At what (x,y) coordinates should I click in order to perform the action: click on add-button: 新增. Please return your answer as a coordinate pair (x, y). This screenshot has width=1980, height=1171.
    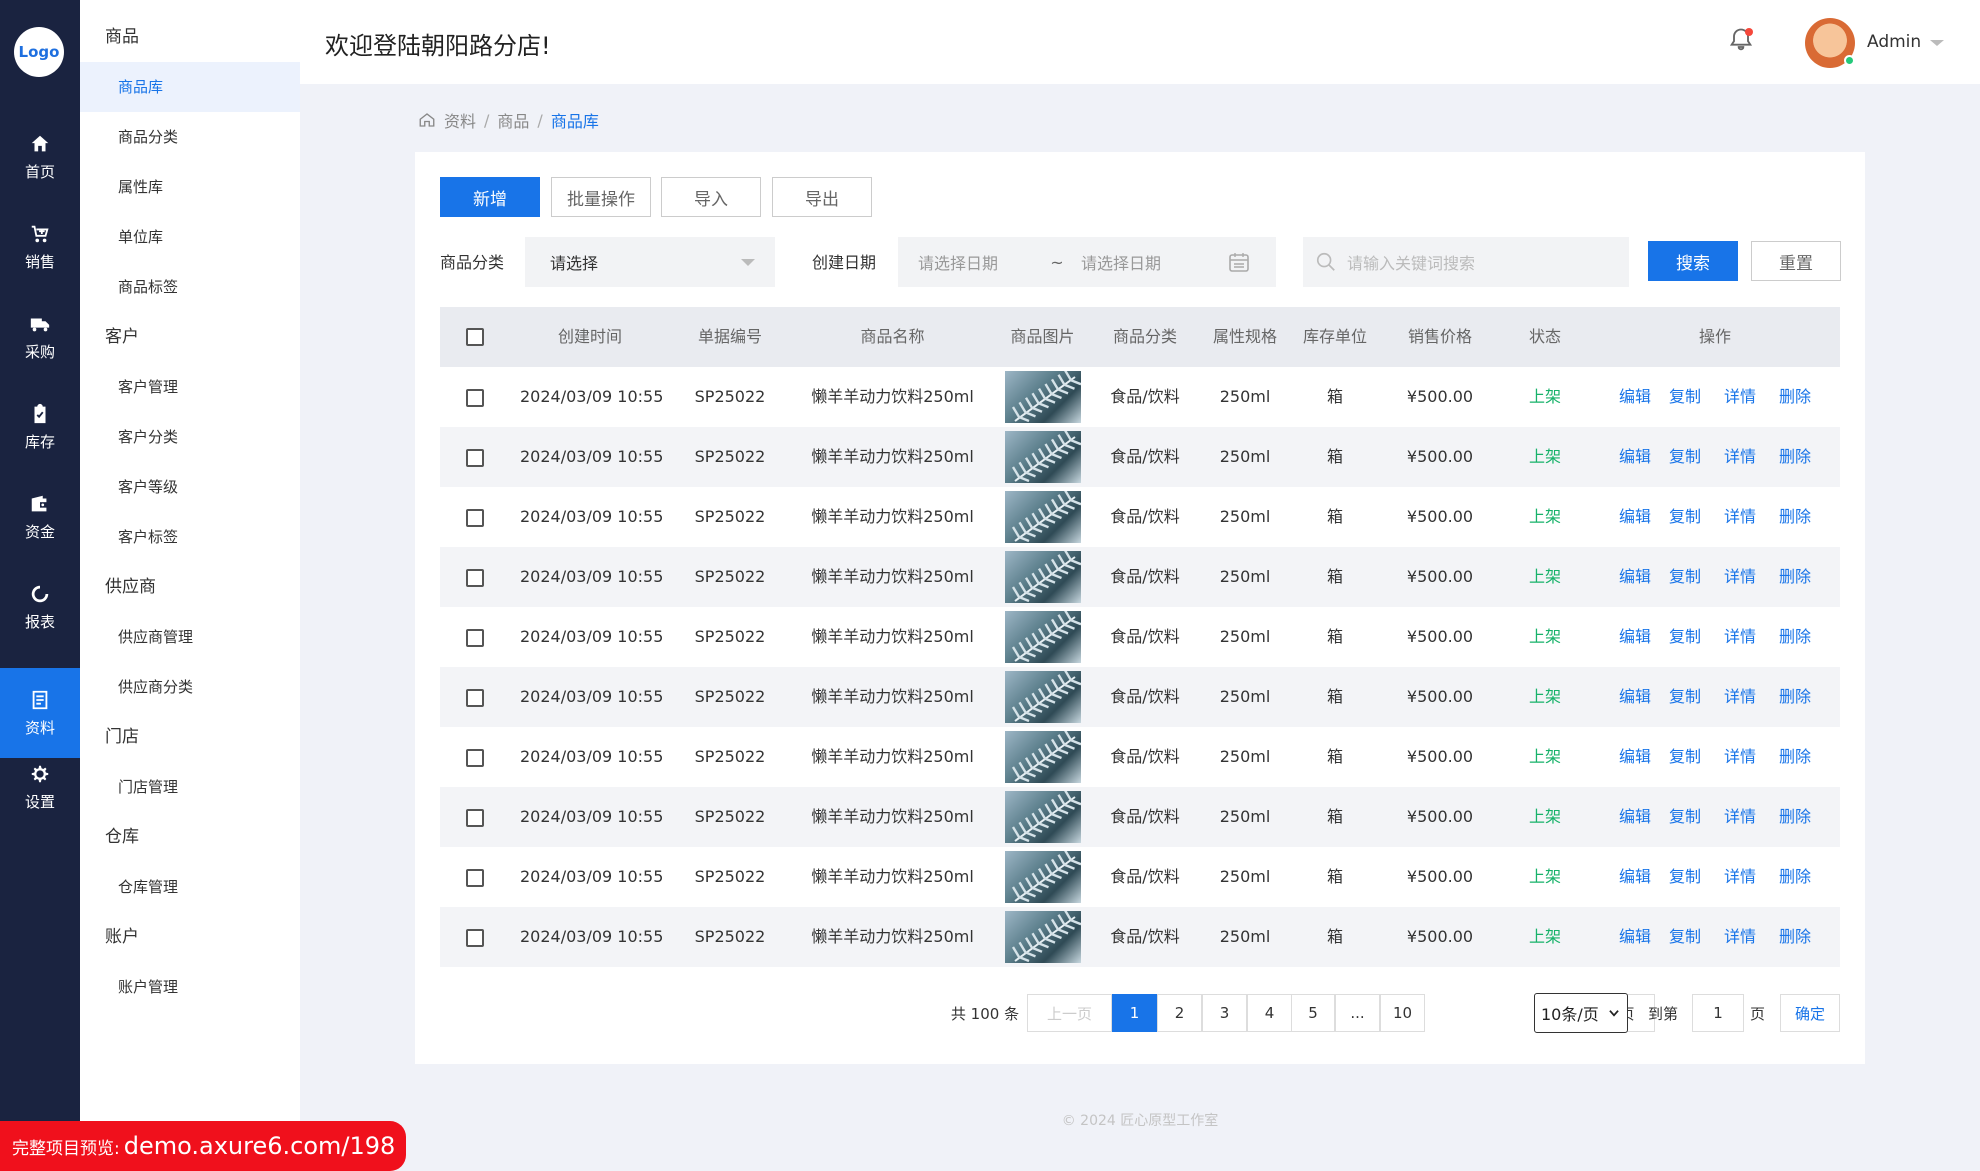
    Looking at the image, I should click on (490, 197).